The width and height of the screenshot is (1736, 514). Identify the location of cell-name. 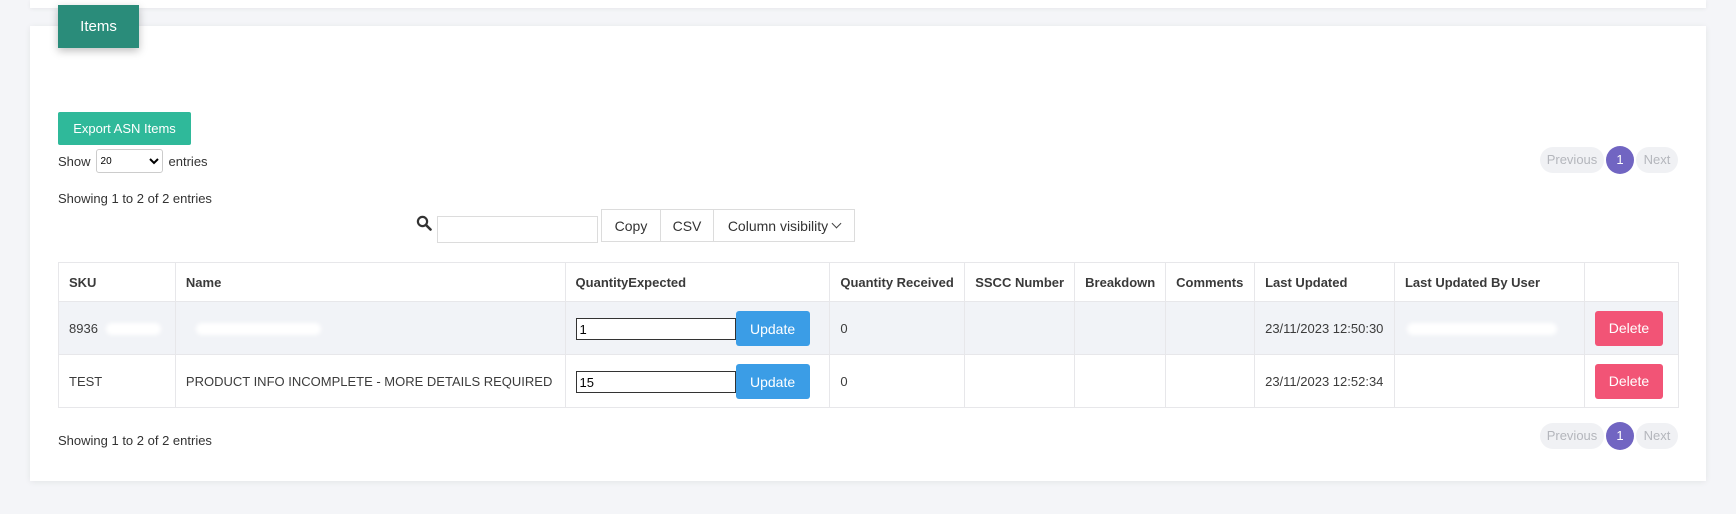
(370, 328).